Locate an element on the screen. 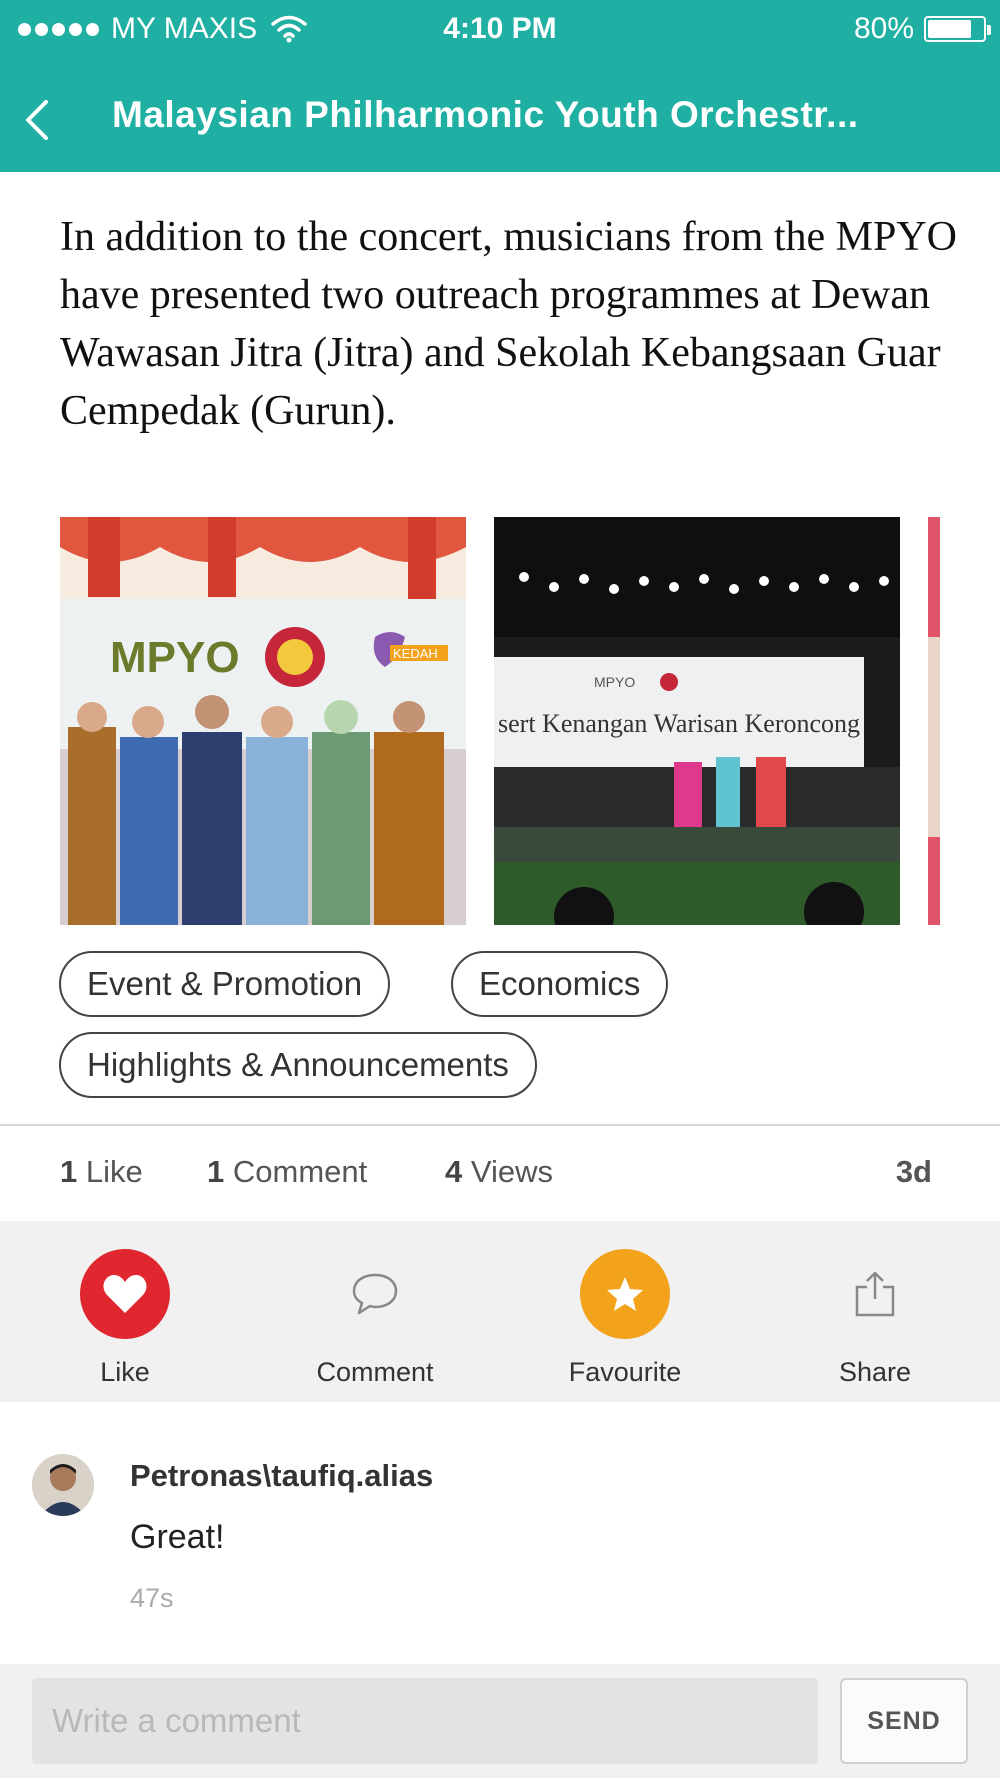  share-icon is located at coordinates (875, 1294).